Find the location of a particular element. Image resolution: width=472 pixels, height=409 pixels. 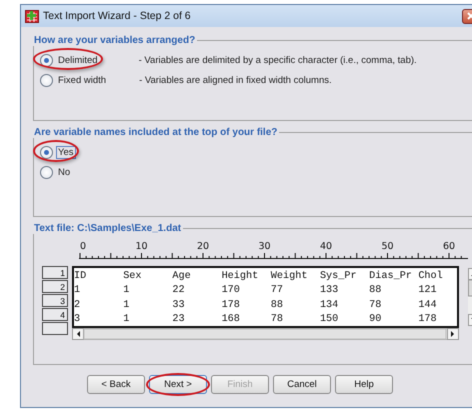

table-cell-text: 121 is located at coordinates (428, 290).